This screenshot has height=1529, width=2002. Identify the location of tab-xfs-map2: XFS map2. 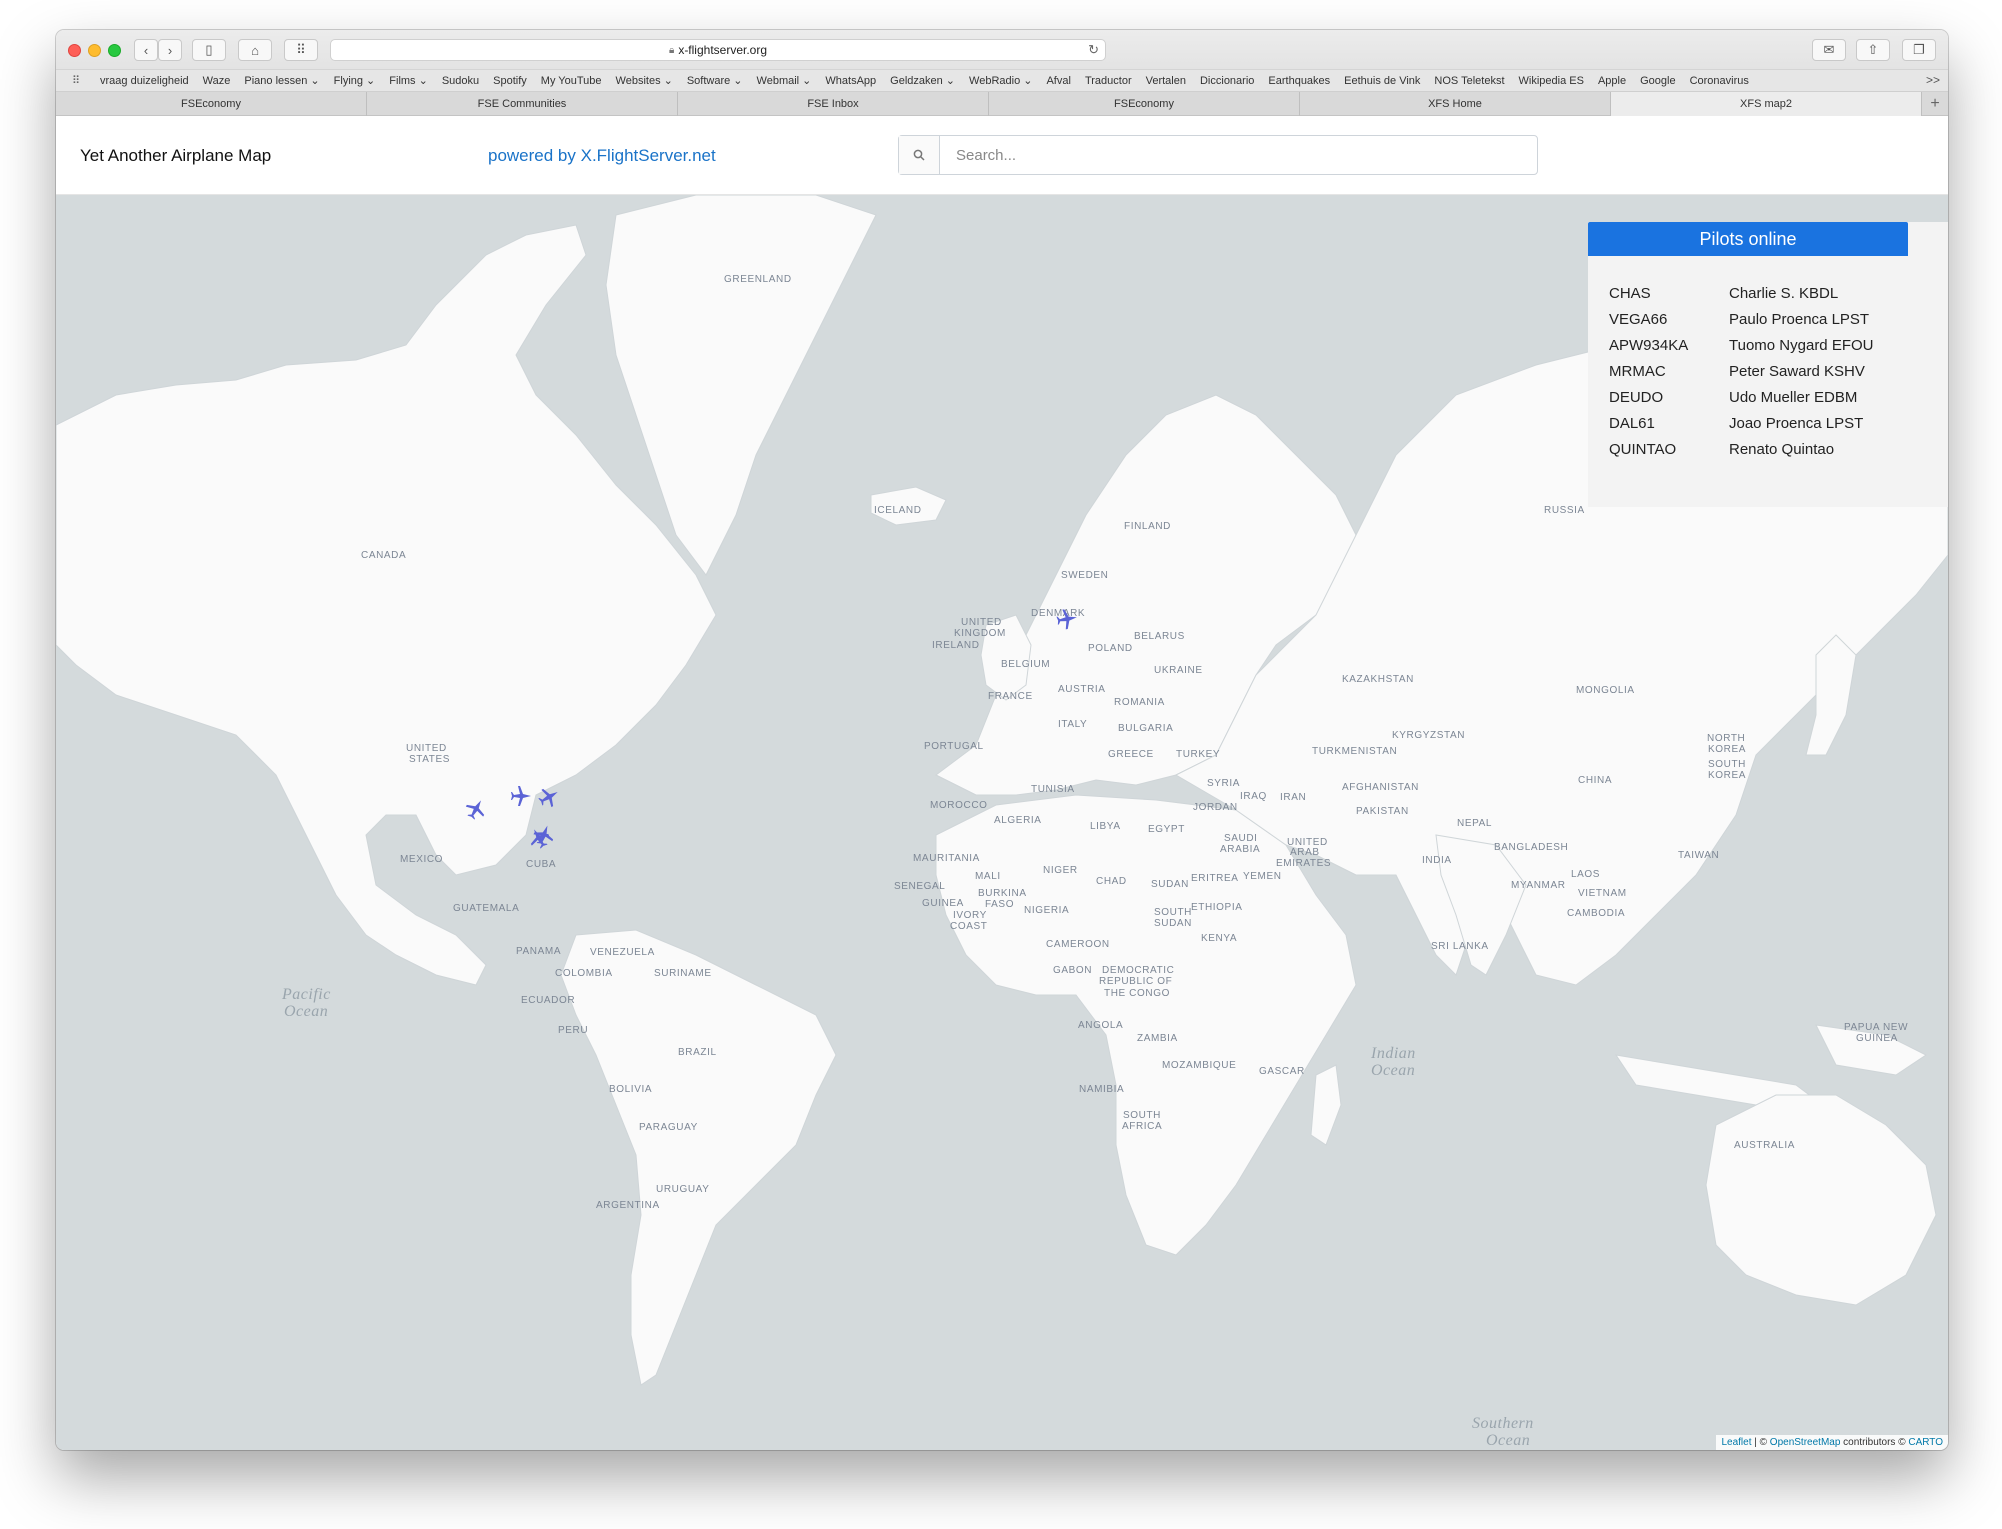
(1766, 104).